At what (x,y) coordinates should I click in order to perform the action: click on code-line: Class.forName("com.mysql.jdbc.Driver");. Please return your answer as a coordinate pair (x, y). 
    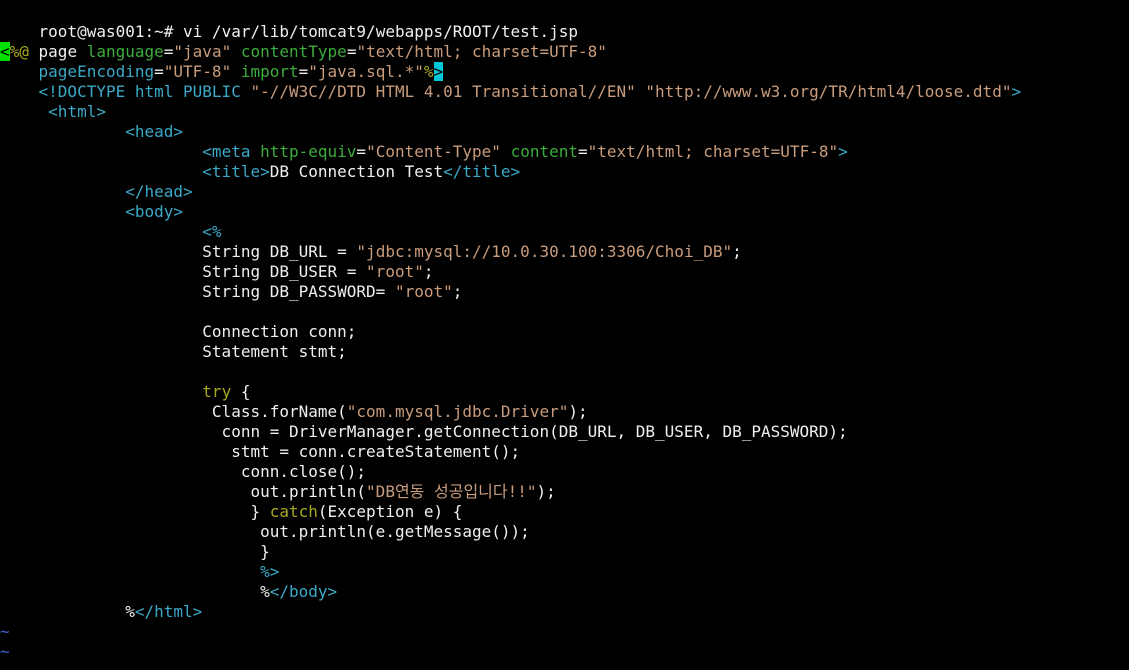
    Looking at the image, I should click on (294, 412).